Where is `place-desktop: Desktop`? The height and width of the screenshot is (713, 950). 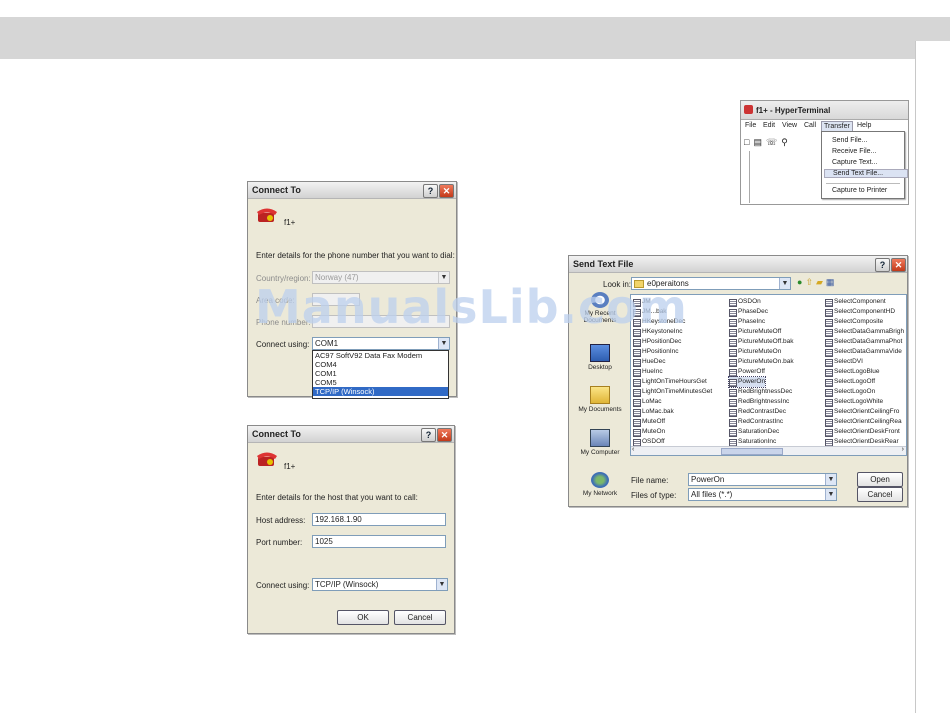
place-desktop: Desktop is located at coordinates (600, 357).